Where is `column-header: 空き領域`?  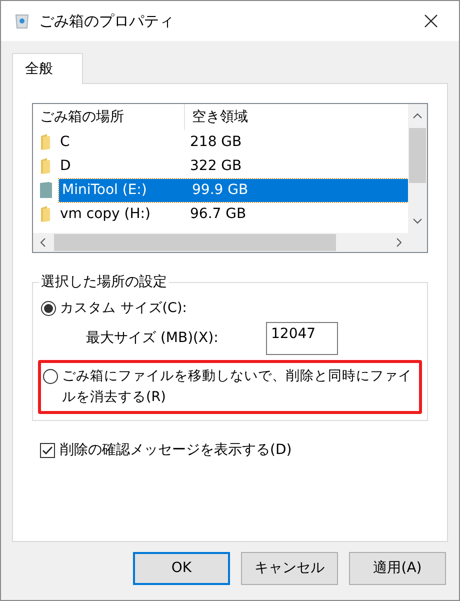 column-header: 空き領域 is located at coordinates (216, 117).